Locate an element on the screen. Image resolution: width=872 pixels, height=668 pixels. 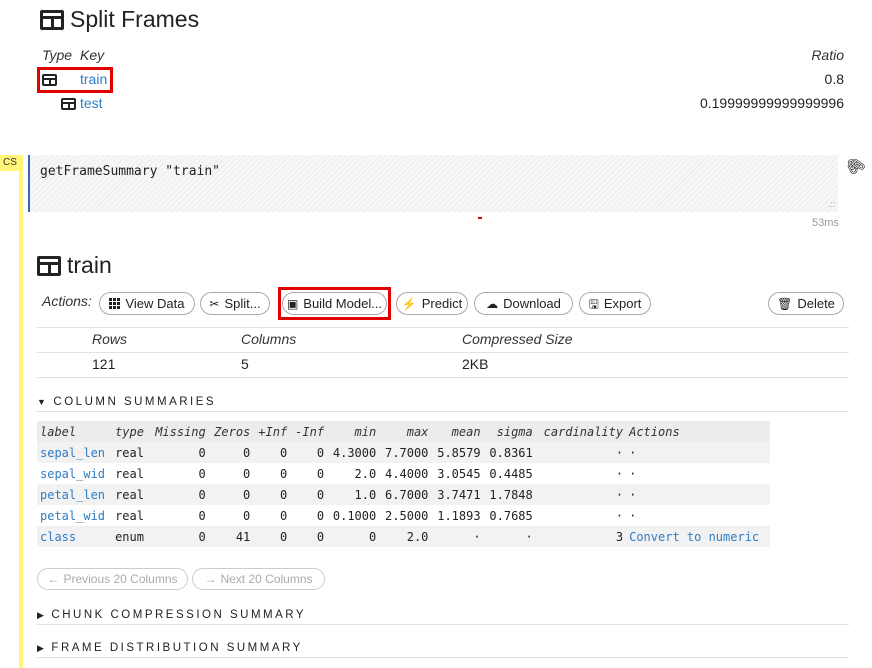
frame-title: train is located at coordinates (74, 265).